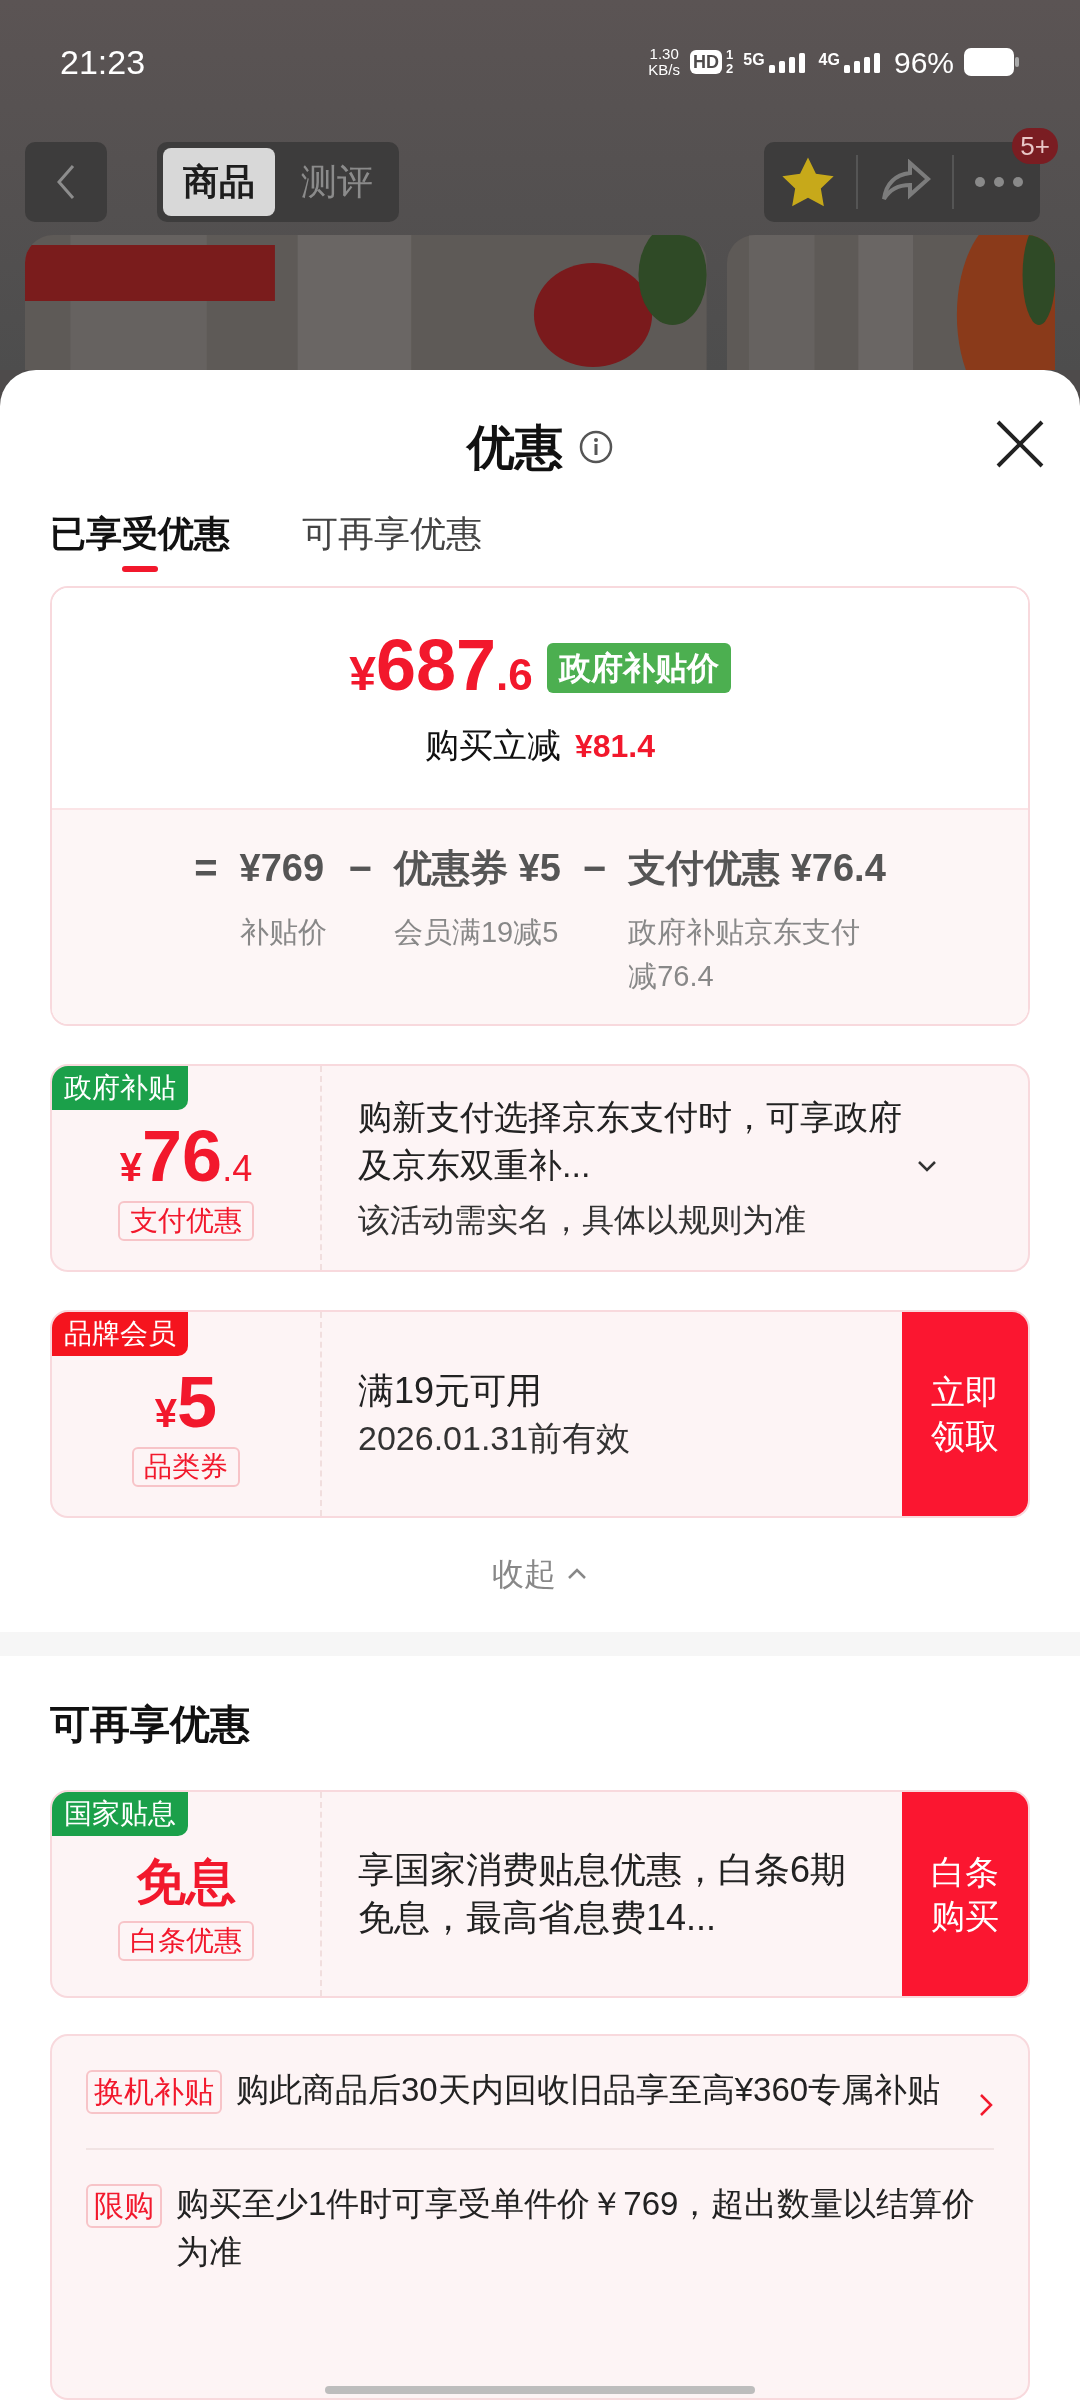  What do you see at coordinates (1020, 444) in the screenshot?
I see `close-icon` at bounding box center [1020, 444].